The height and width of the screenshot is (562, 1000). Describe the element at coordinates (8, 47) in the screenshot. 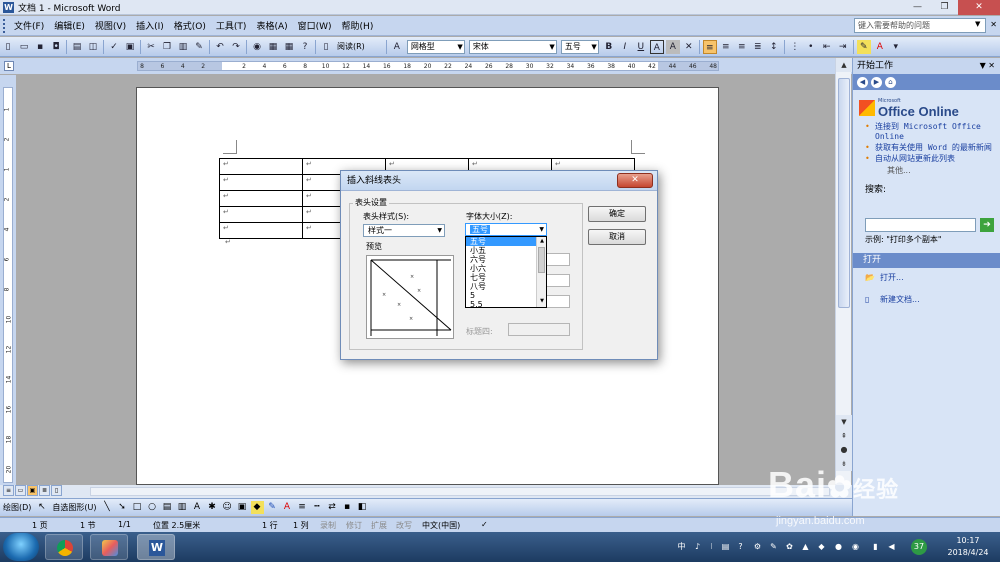

I see `new-document-icon: ▯` at that location.